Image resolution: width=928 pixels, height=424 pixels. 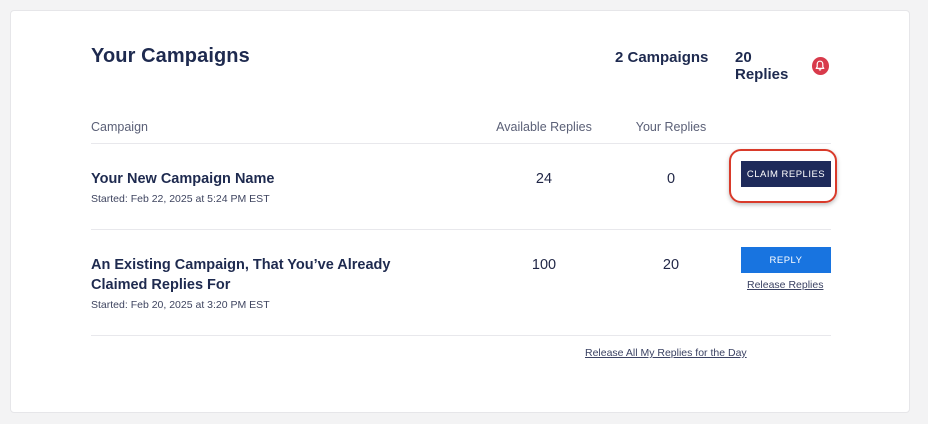 I want to click on column-header-campaign: Campaign, so click(x=119, y=127).